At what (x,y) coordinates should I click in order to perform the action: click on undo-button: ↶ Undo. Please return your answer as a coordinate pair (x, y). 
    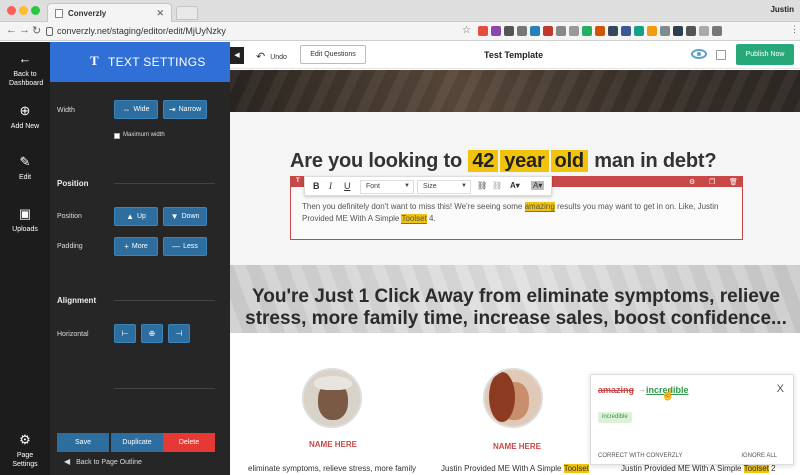
    Looking at the image, I should click on (271, 56).